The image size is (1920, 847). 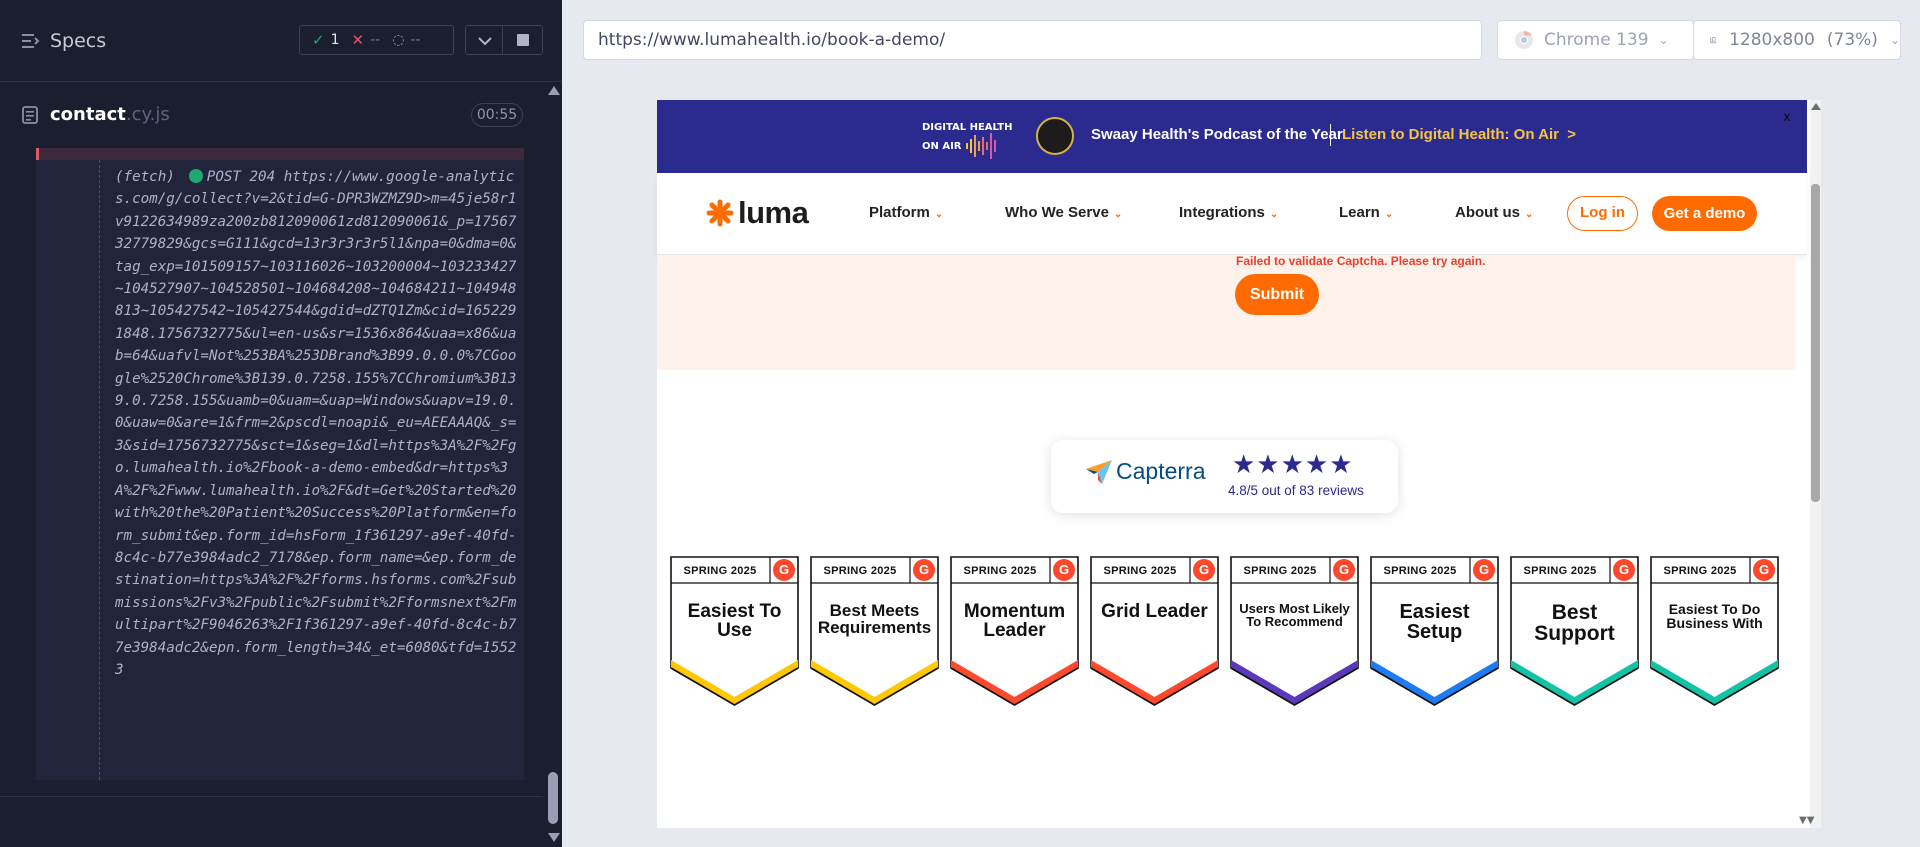 I want to click on badge-title: Easiest To Do Business With, so click(x=1714, y=616).